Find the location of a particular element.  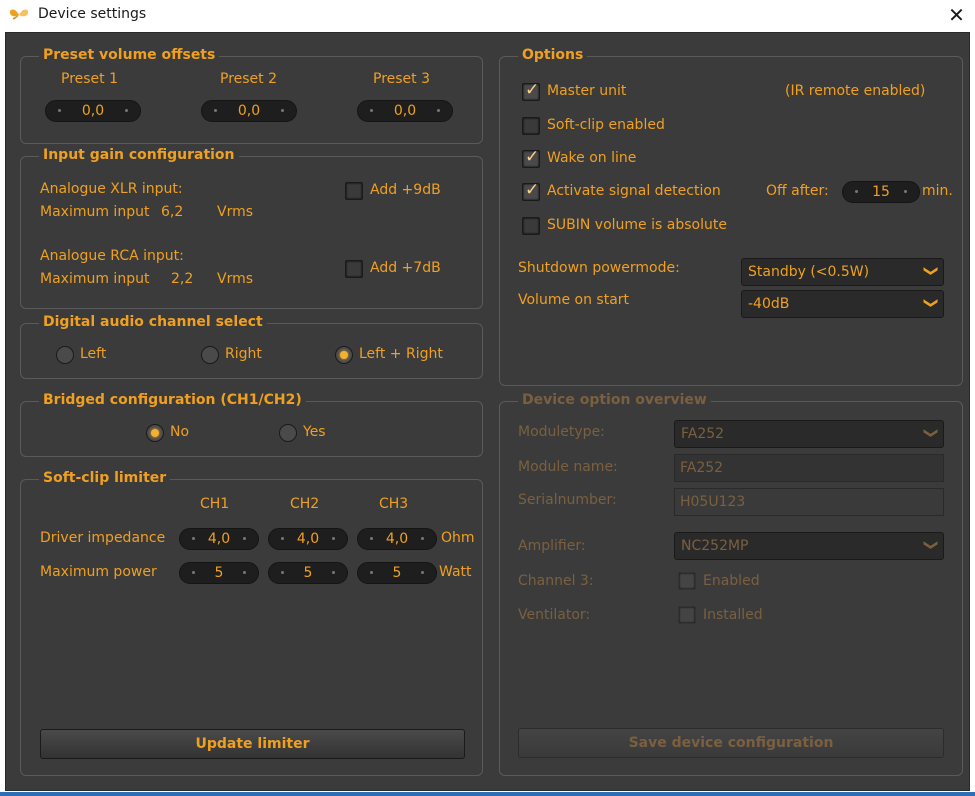

softclip-title: Soft-clip limiter is located at coordinates (105, 478).